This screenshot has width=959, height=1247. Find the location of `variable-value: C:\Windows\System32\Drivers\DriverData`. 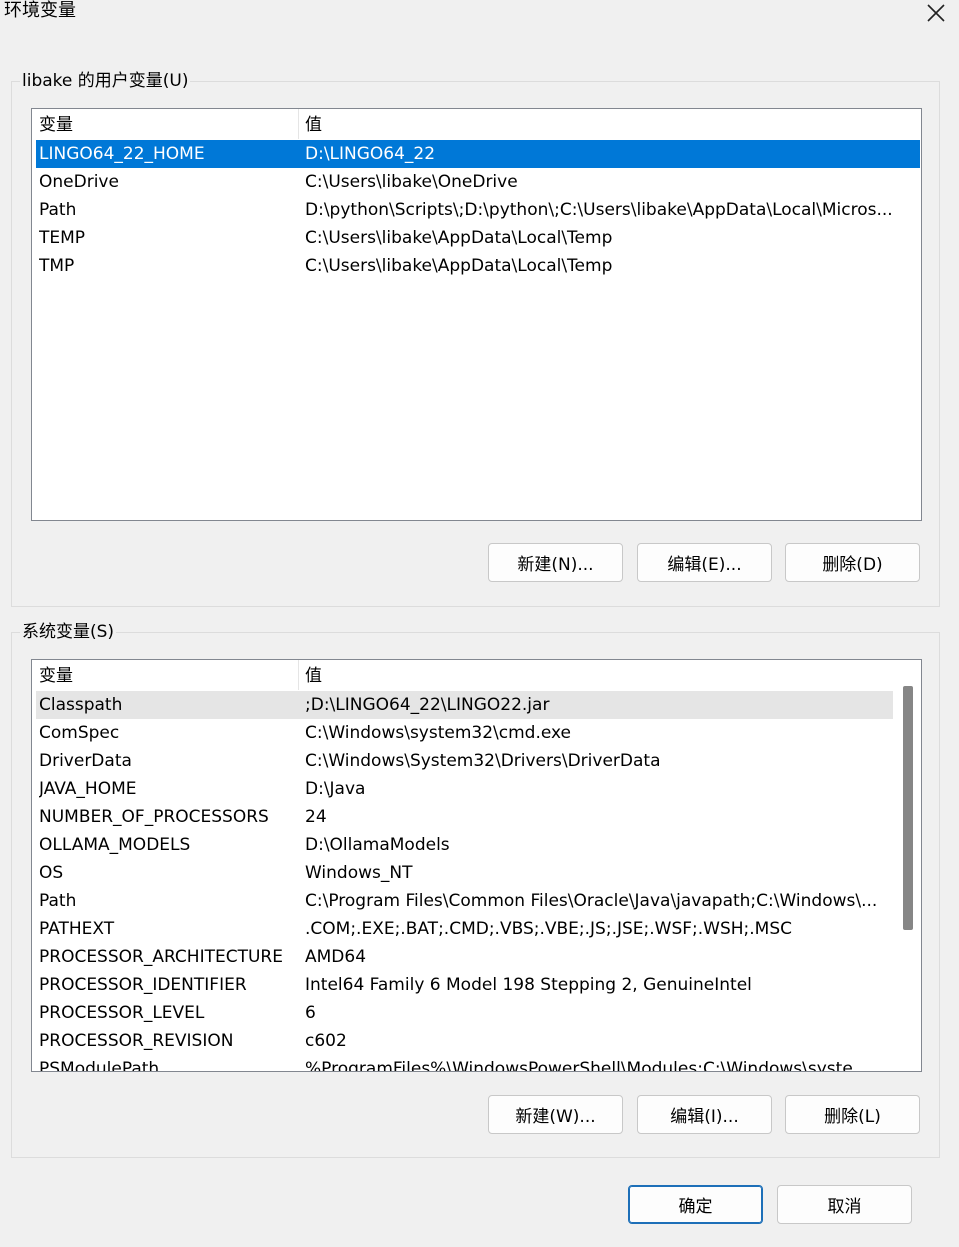

variable-value: C:\Windows\System32\Drivers\DriverData is located at coordinates (483, 761).